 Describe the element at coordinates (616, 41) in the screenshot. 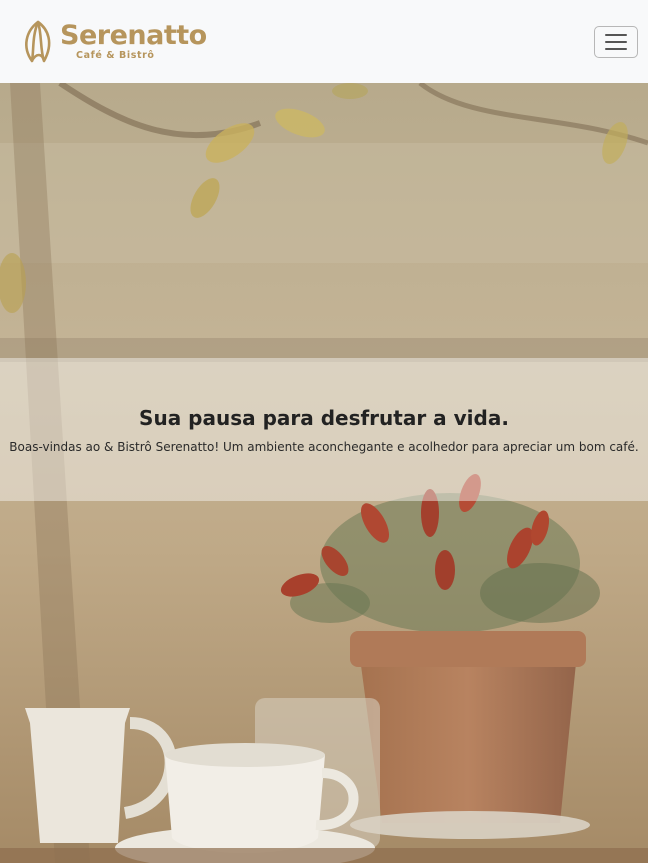

I see `navbar-toggler-button` at that location.